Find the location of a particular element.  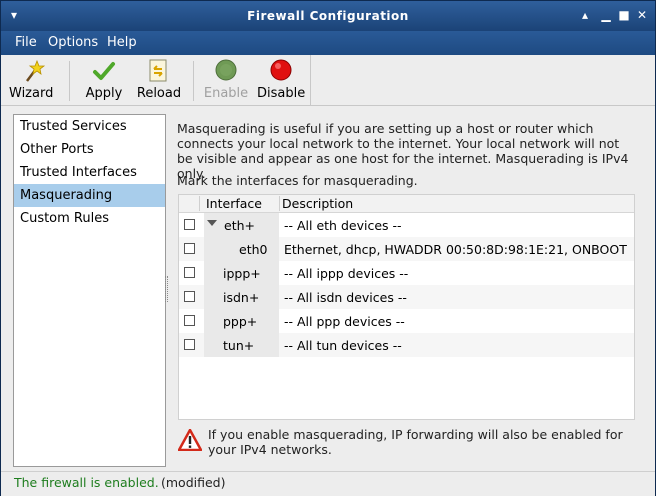

interface-cell: ippp+ is located at coordinates (241, 273).